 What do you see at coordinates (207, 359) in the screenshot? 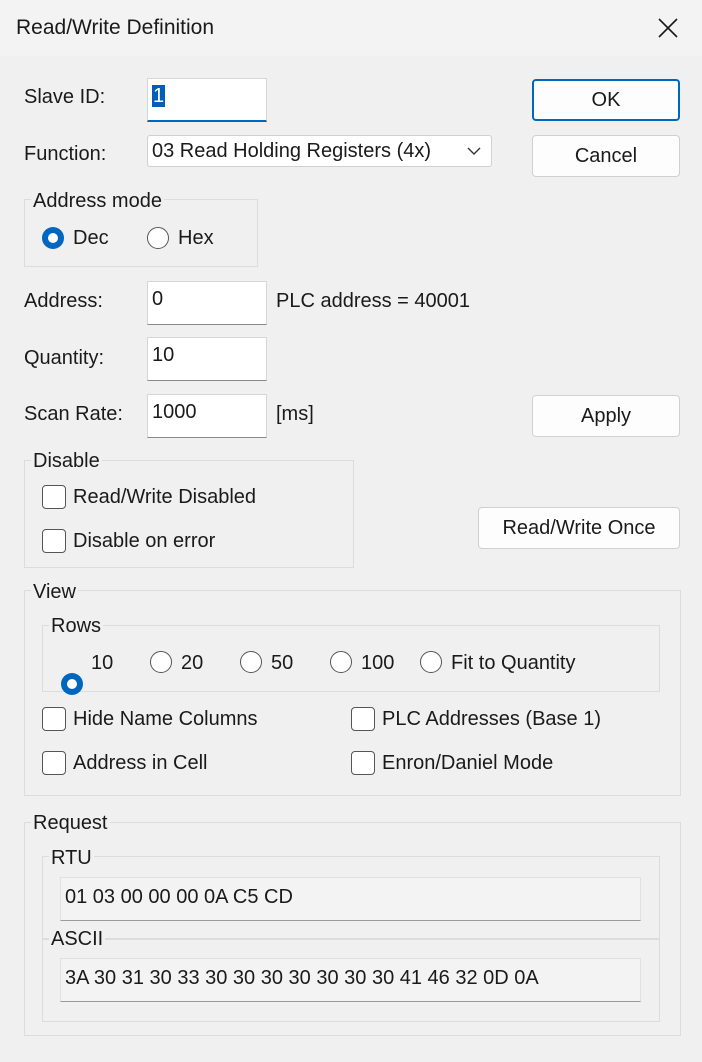
I see `quantity-input: 10` at bounding box center [207, 359].